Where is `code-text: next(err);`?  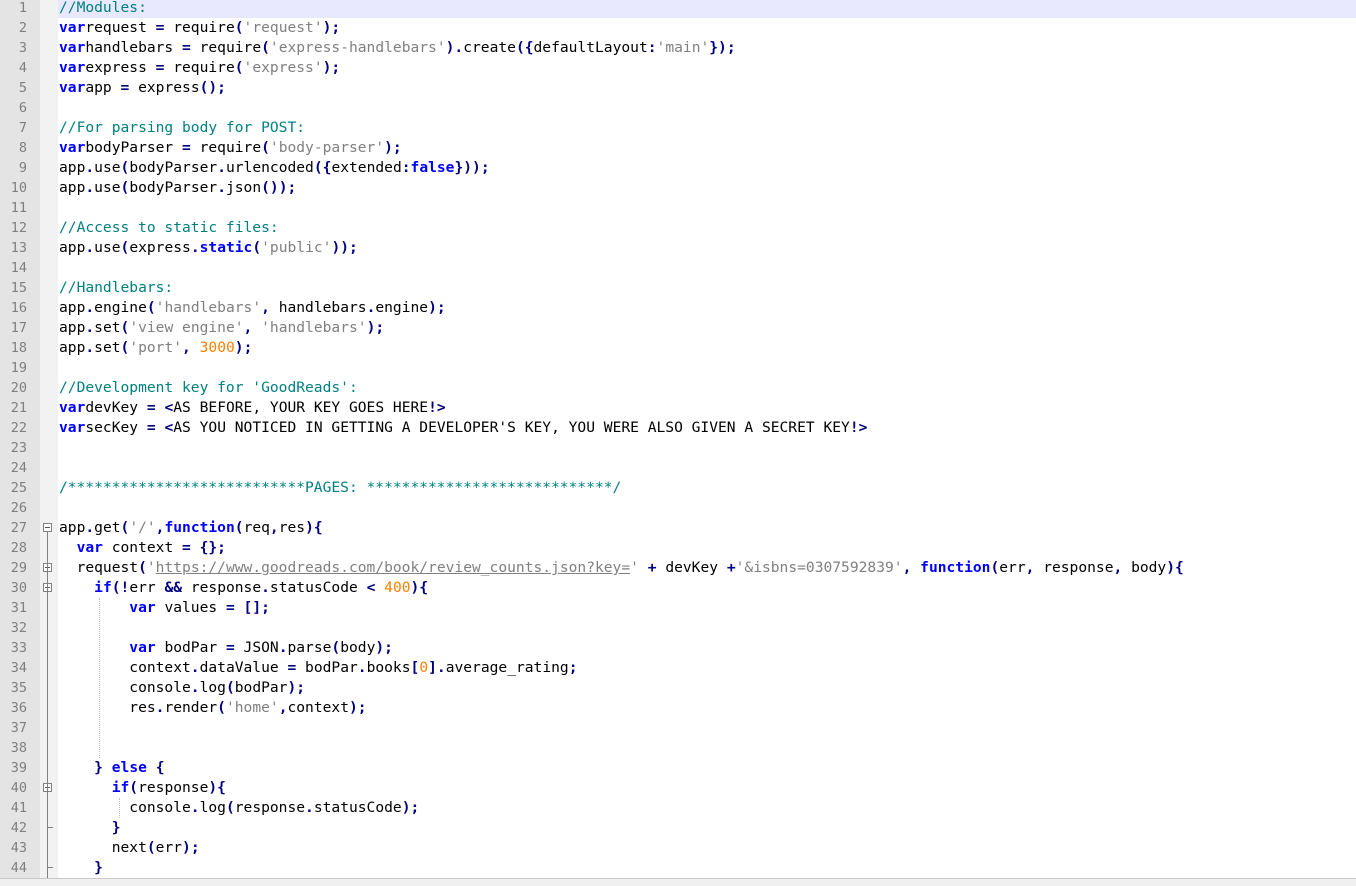 code-text: next(err); is located at coordinates (707, 848).